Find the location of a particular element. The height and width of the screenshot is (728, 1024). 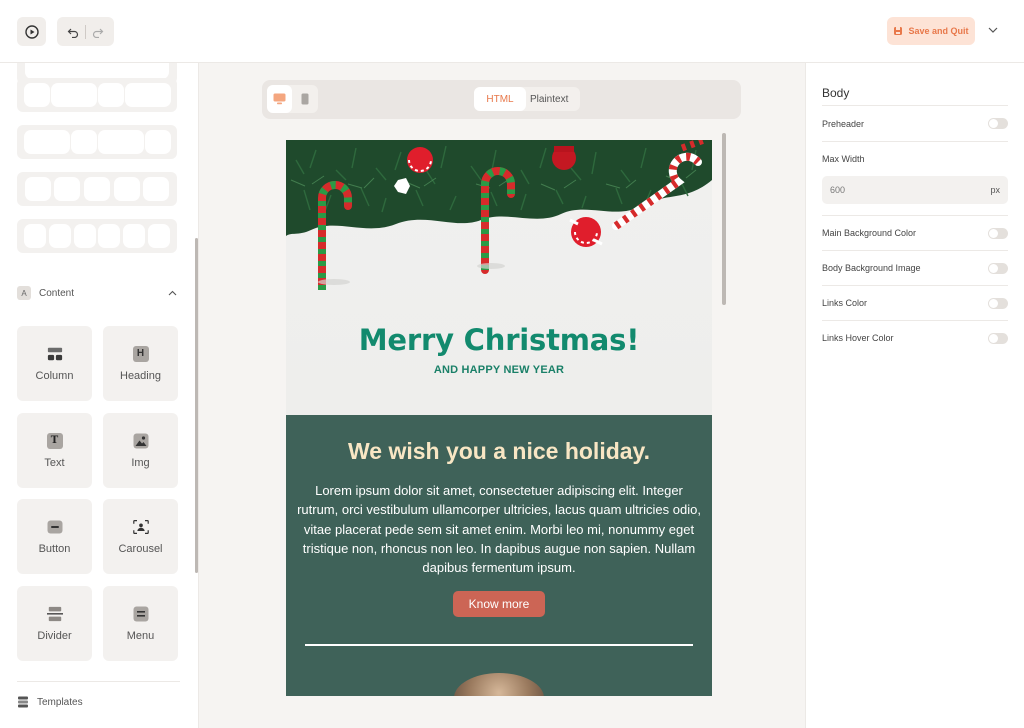

content-section-label: Content is located at coordinates (57, 293).